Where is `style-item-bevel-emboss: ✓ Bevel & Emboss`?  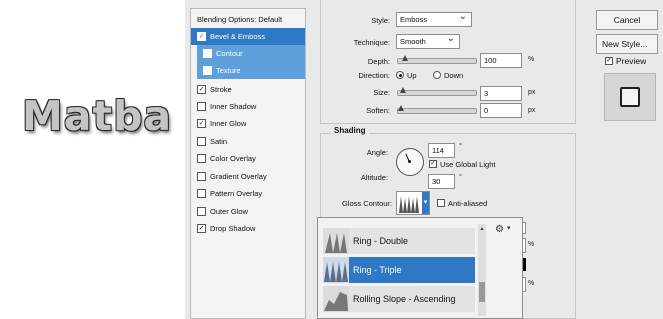 style-item-bevel-emboss: ✓ Bevel & Emboss is located at coordinates (248, 36).